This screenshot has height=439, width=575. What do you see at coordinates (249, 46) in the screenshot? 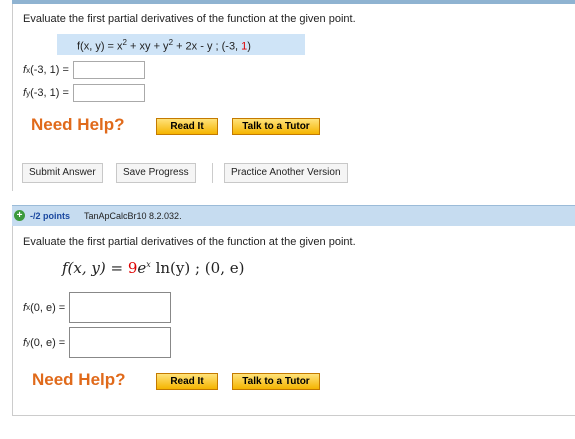
I see `function-part: )` at bounding box center [249, 46].